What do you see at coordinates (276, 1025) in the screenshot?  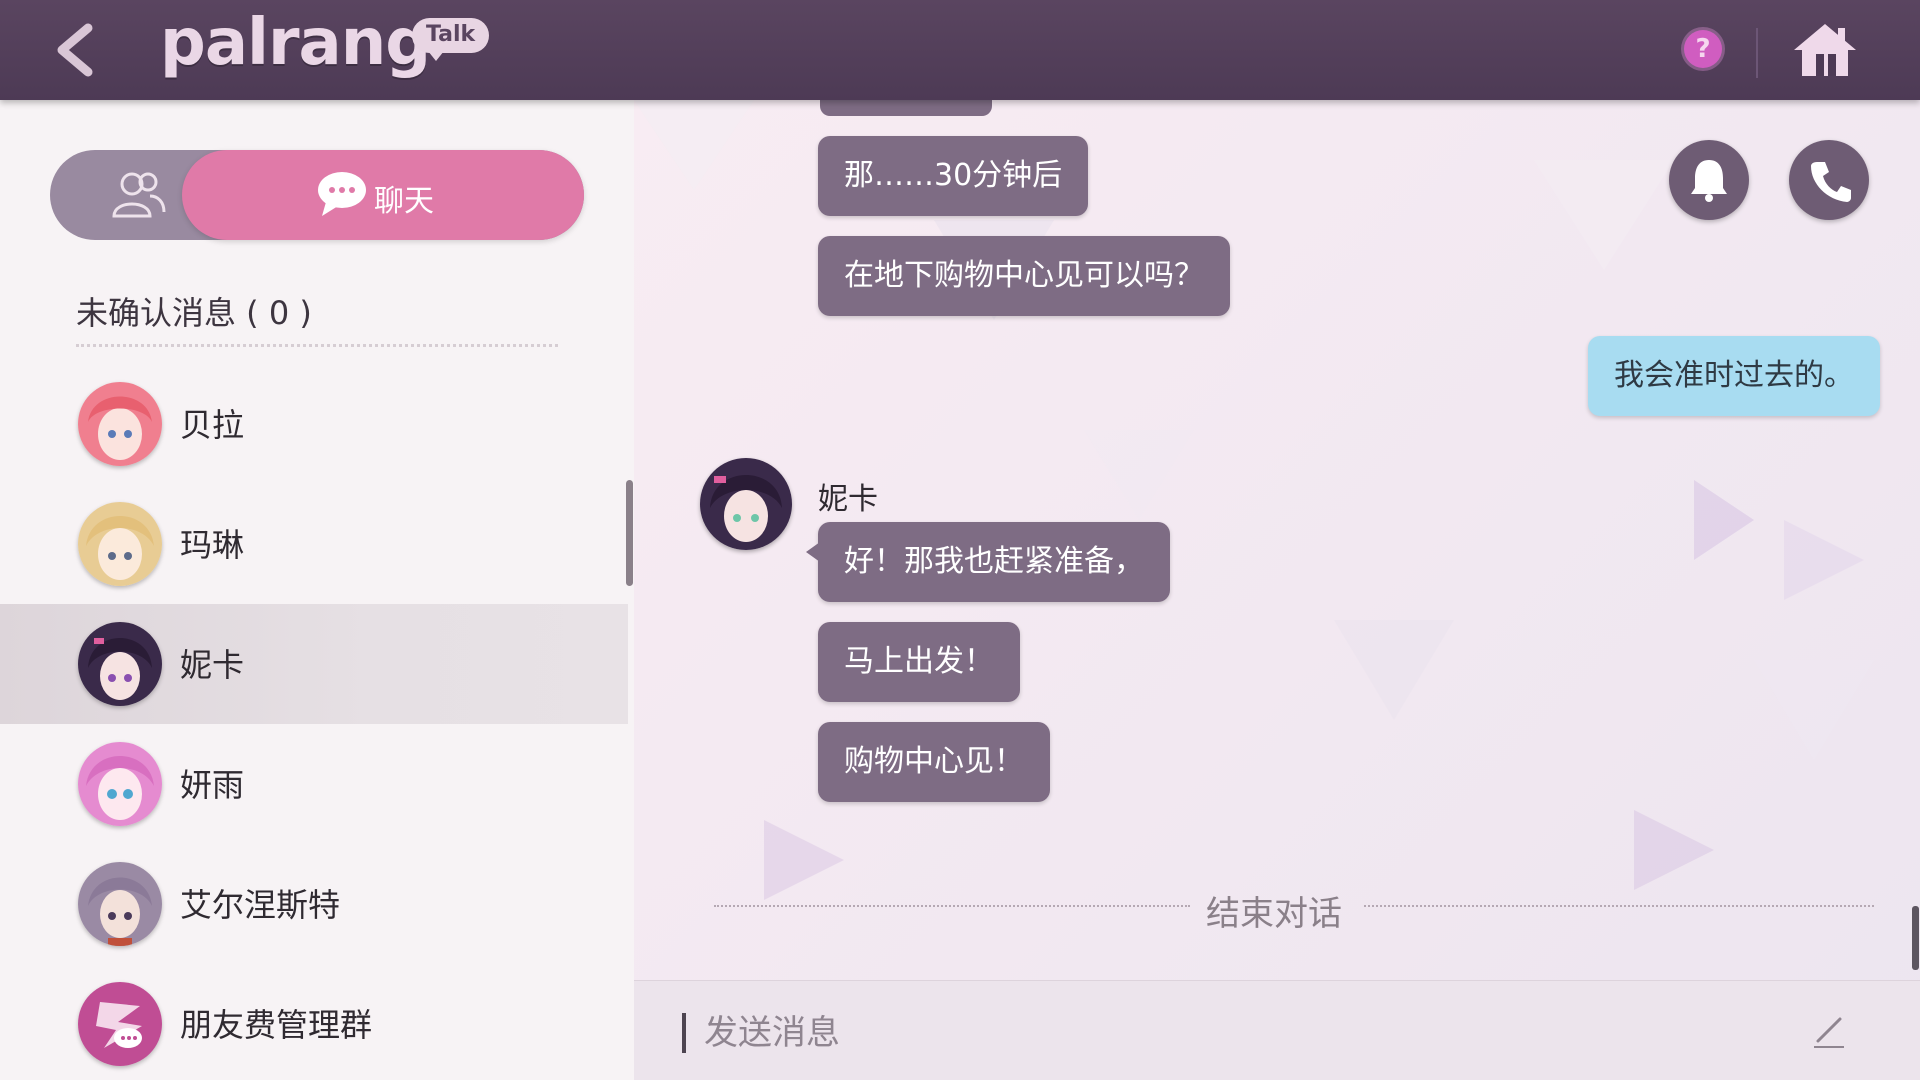 I see `contact-name: 朋友费管理群` at bounding box center [276, 1025].